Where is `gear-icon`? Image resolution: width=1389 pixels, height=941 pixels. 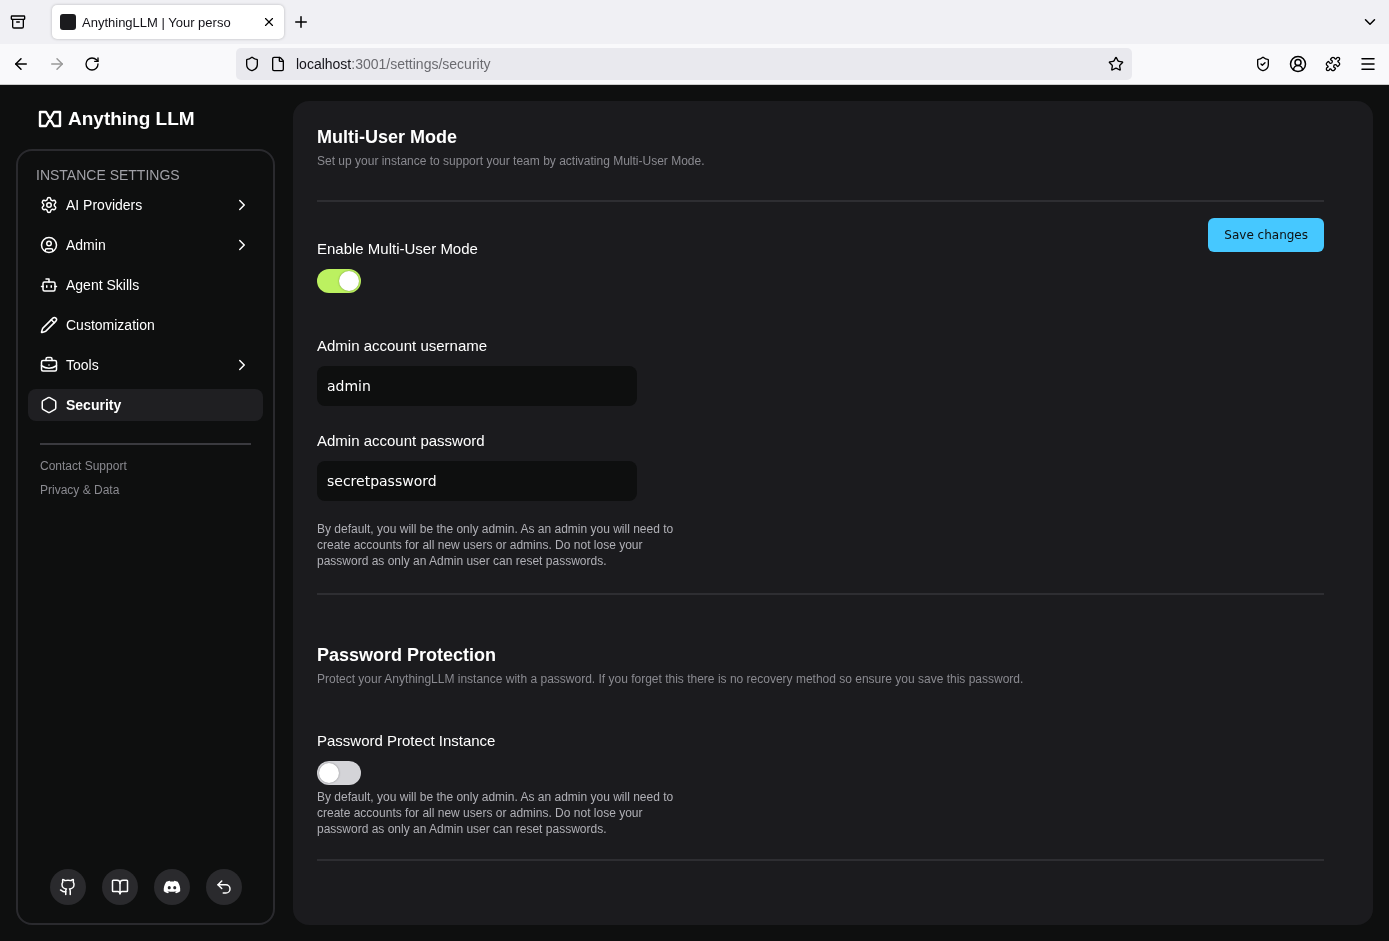
gear-icon is located at coordinates (49, 205).